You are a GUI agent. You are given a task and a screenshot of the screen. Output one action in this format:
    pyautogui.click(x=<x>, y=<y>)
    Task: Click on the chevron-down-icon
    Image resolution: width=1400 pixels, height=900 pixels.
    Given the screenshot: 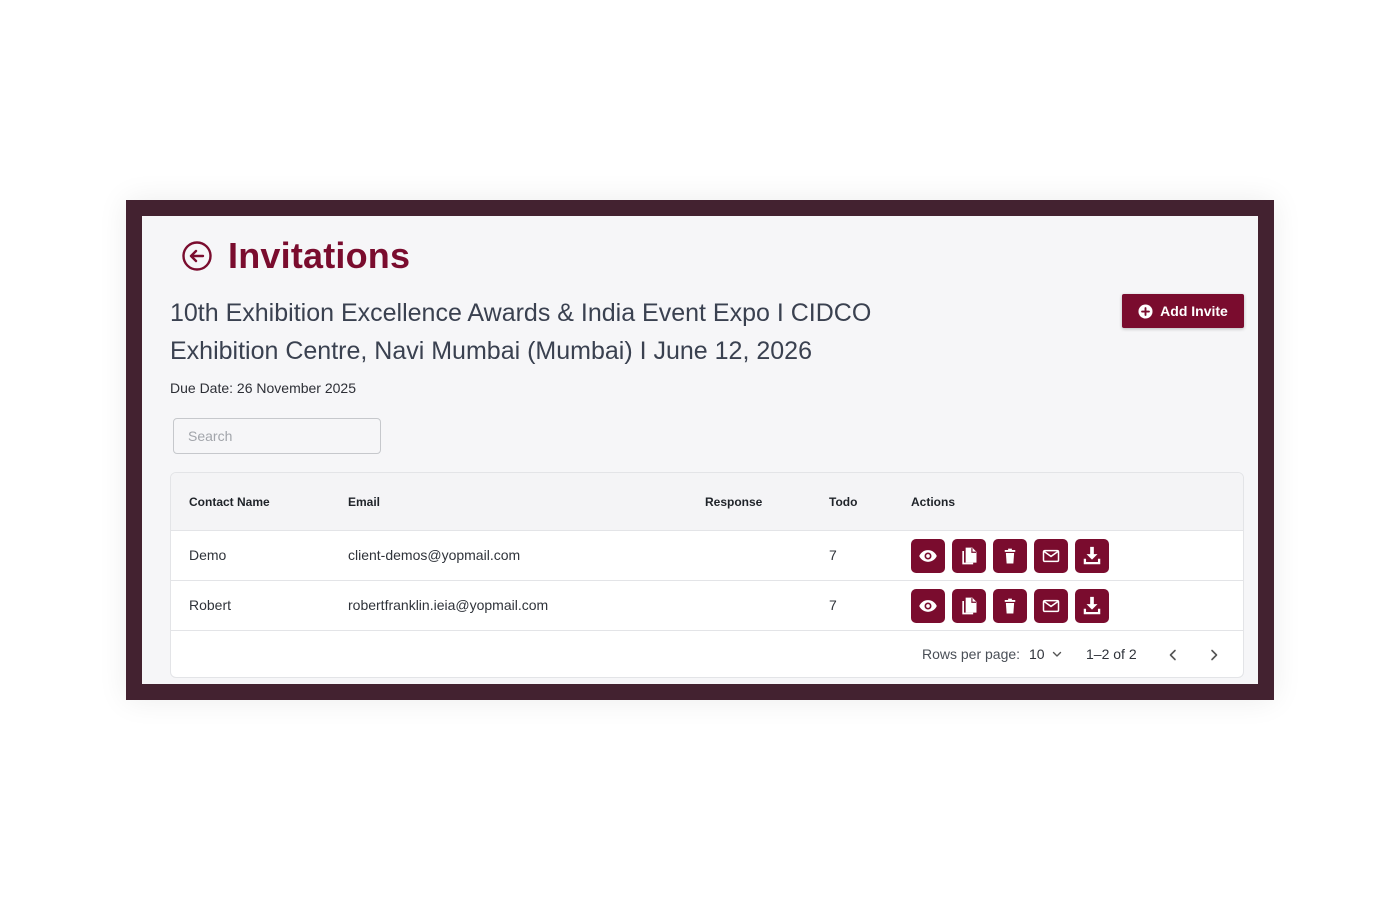 What is the action you would take?
    pyautogui.click(x=1056, y=654)
    